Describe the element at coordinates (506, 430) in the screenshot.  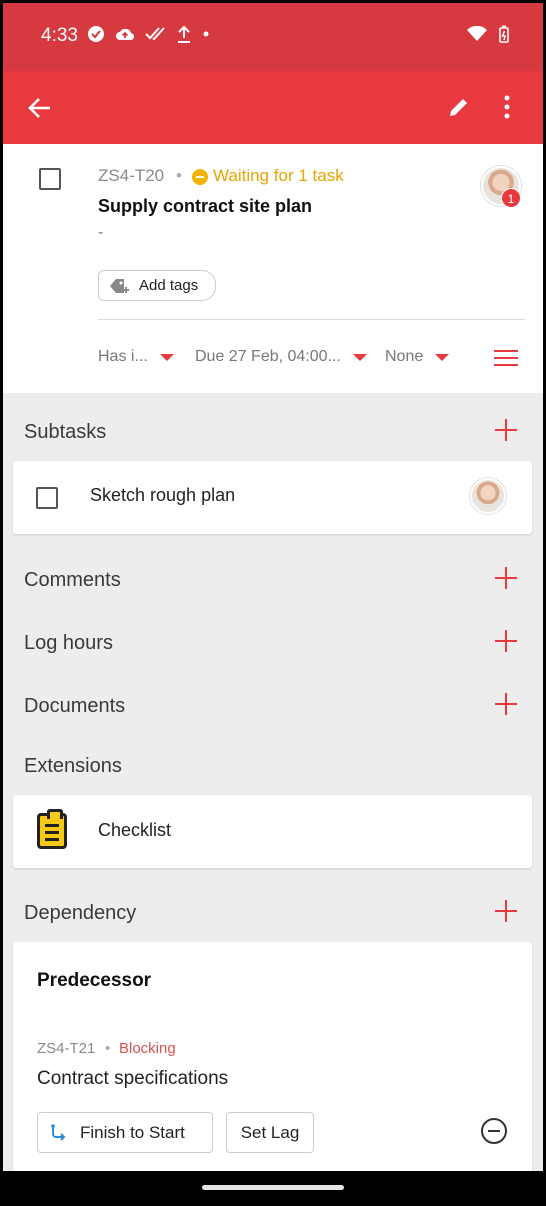
I see `add-subtask-plus-icon` at that location.